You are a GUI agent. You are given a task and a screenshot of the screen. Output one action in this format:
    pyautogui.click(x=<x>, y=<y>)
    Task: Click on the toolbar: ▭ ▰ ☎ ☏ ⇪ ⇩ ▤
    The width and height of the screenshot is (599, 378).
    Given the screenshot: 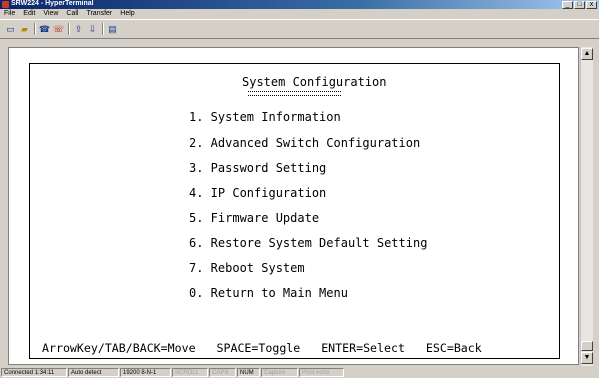 What is the action you would take?
    pyautogui.click(x=299, y=29)
    